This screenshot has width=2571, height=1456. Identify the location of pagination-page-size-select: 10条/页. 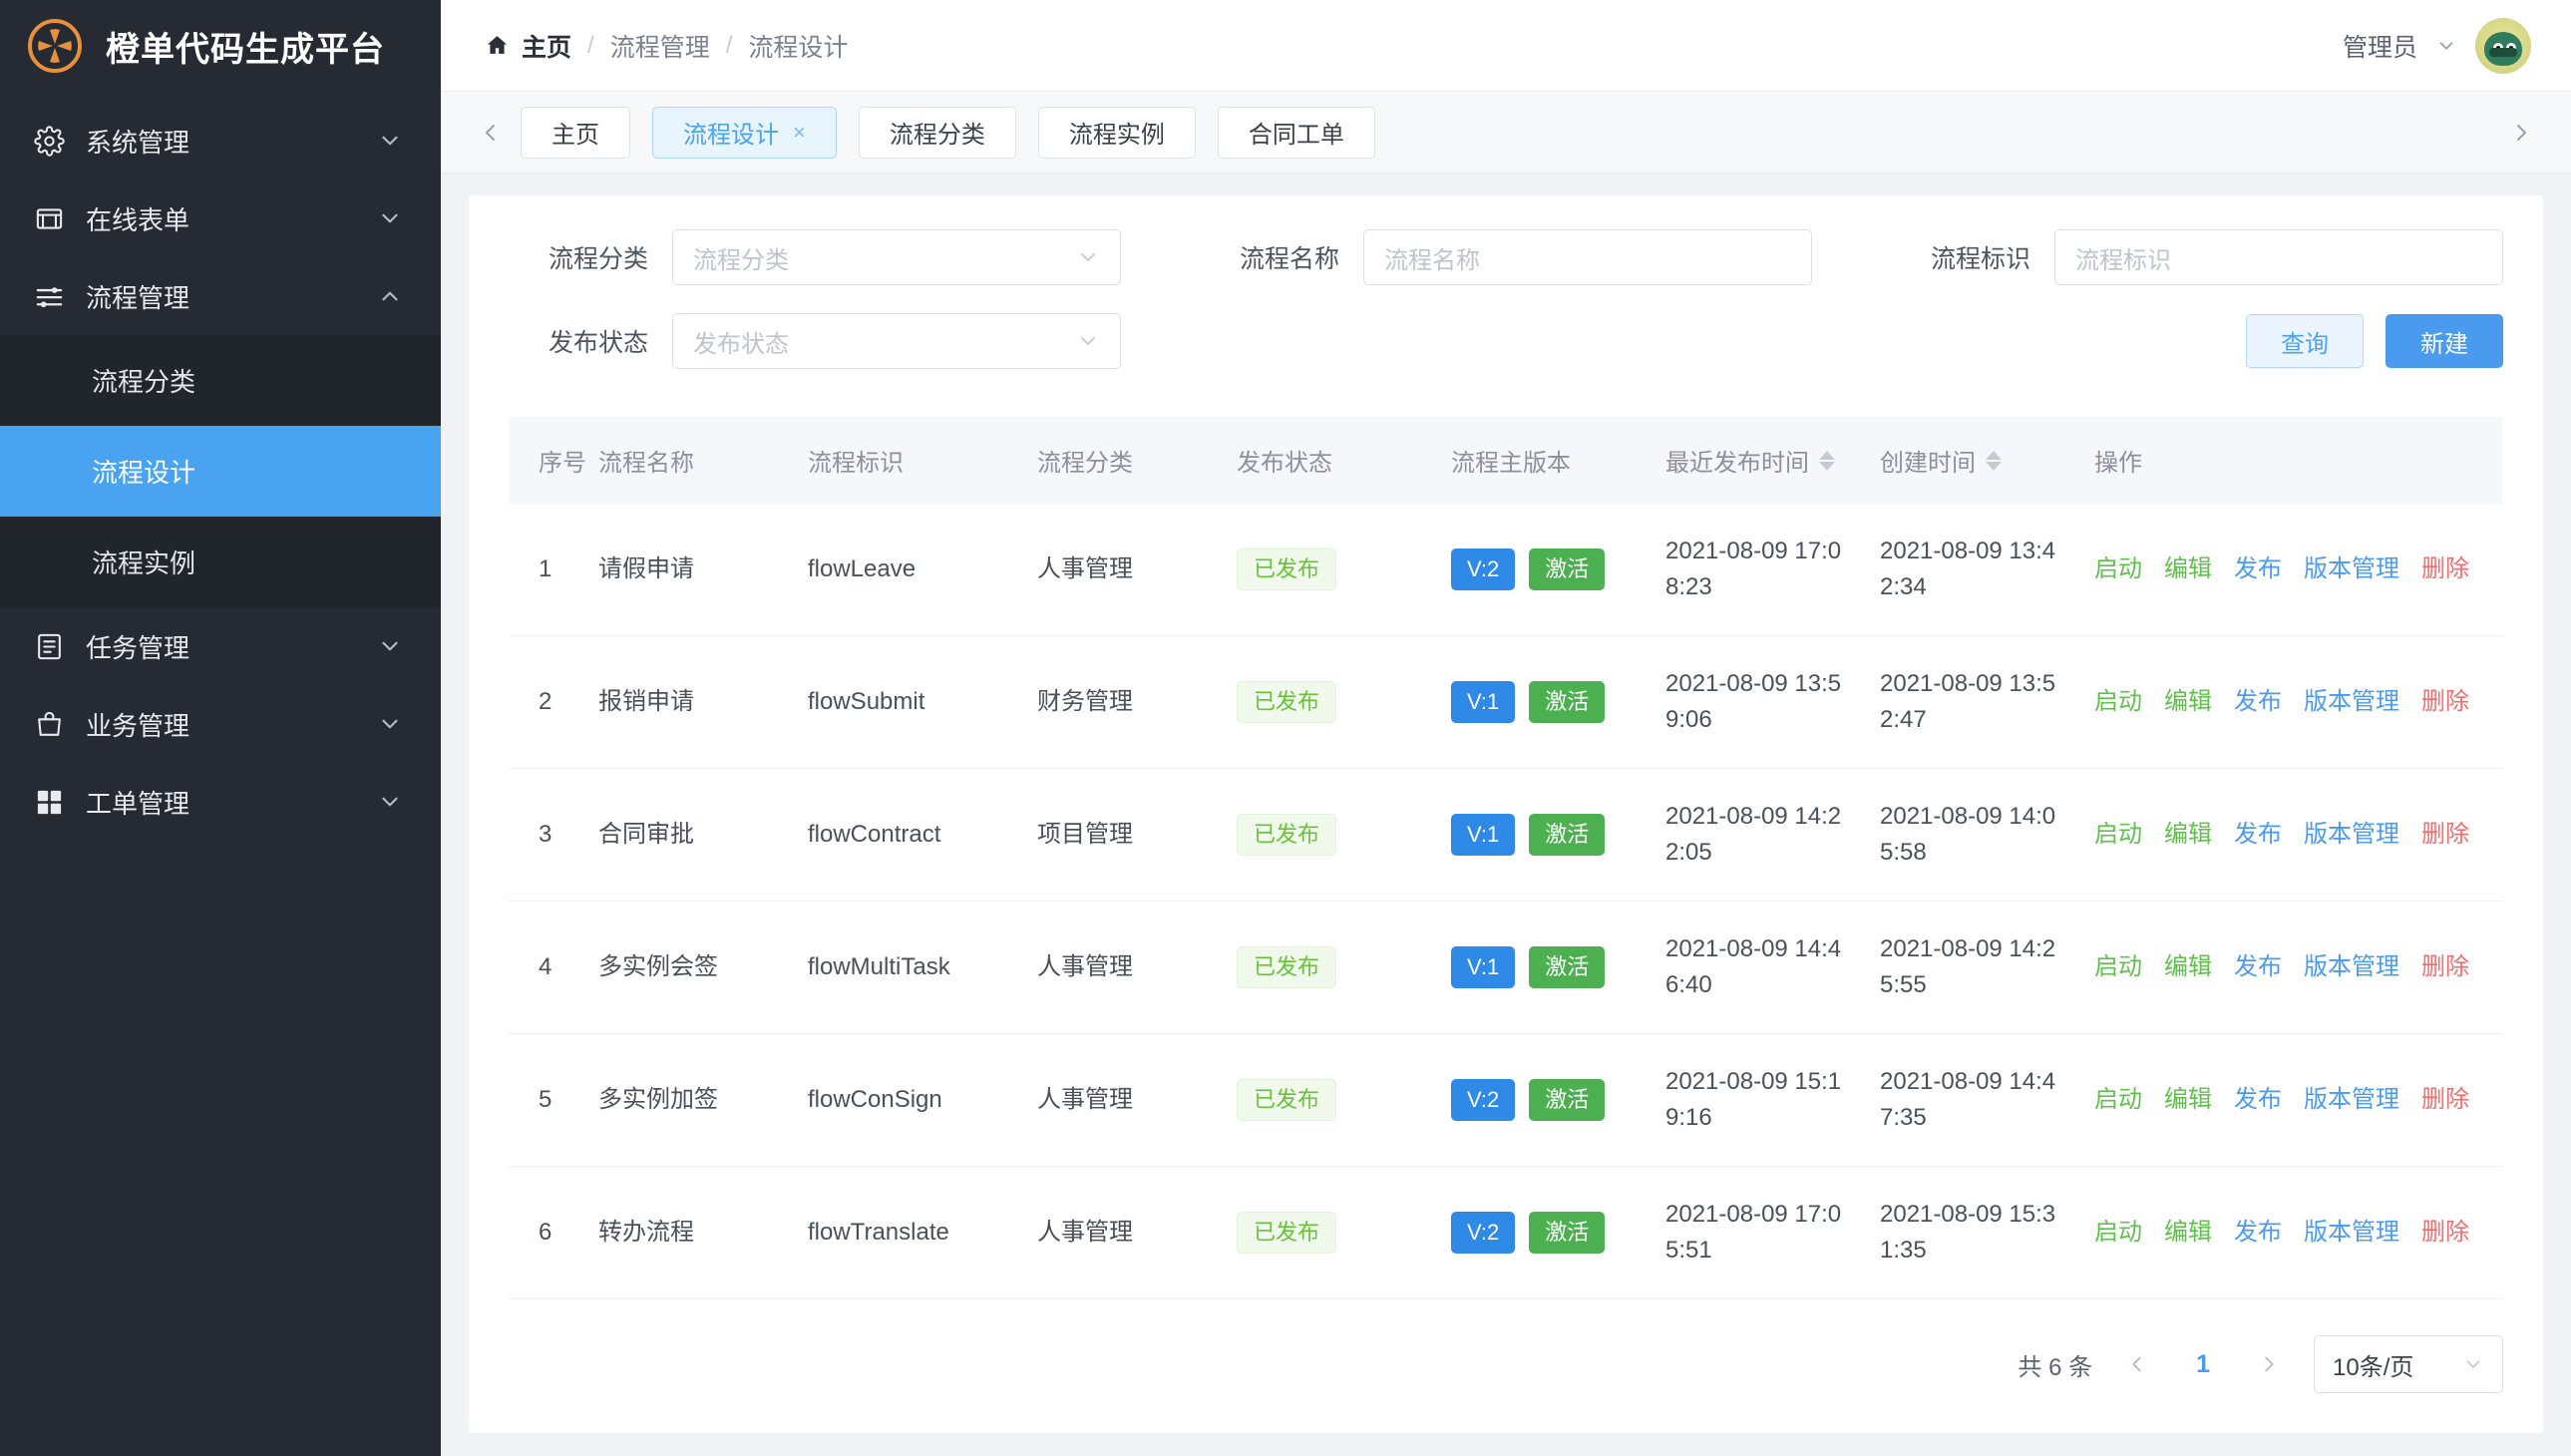
(2408, 1364).